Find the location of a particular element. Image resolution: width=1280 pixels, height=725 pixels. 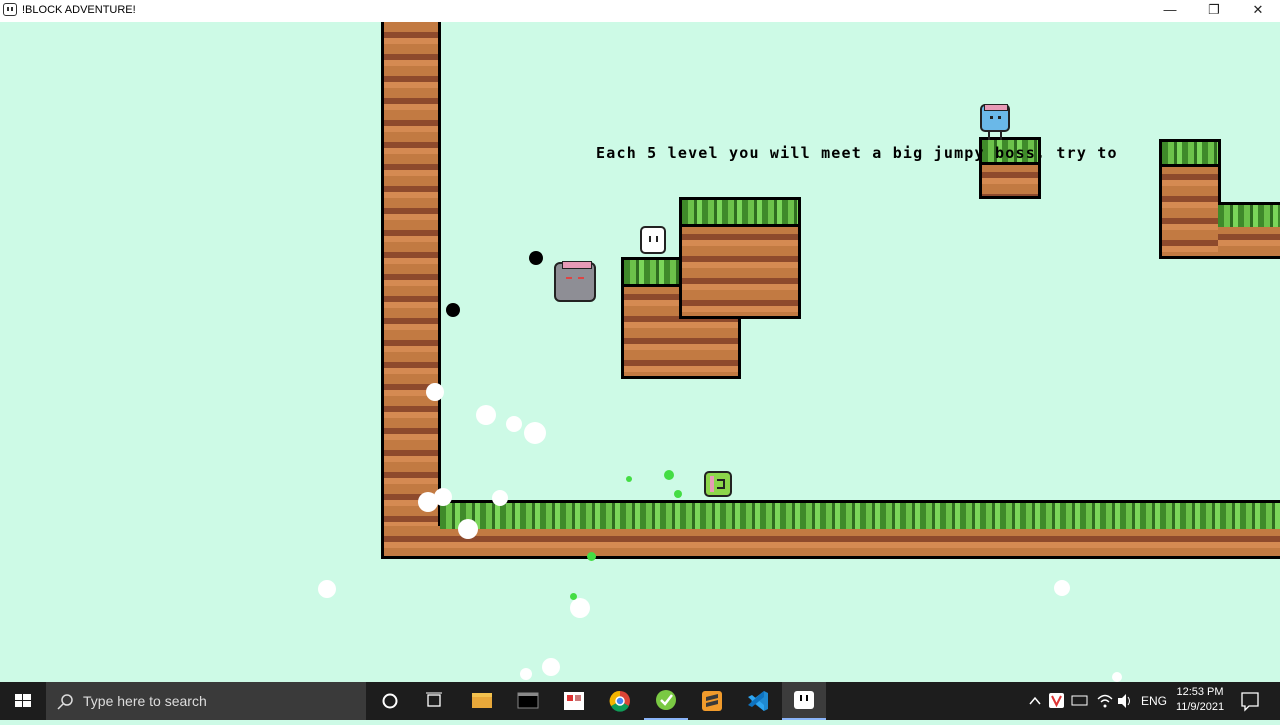

file-explorer-icon is located at coordinates (482, 700).